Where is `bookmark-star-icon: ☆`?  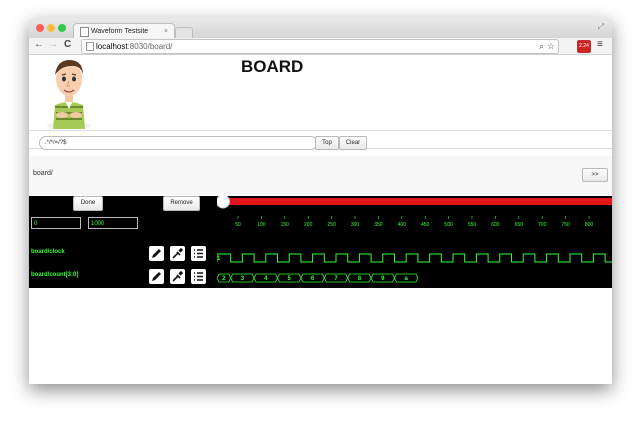
bookmark-star-icon: ☆ is located at coordinates (551, 46).